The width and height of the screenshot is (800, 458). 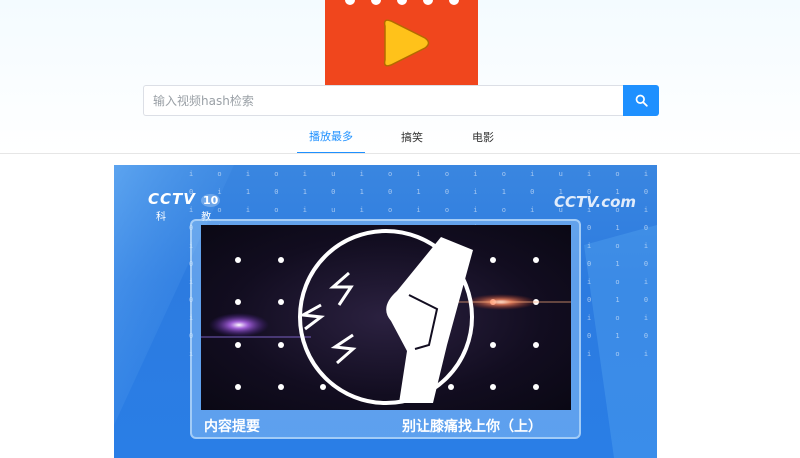 I want to click on search-button, so click(x=641, y=100).